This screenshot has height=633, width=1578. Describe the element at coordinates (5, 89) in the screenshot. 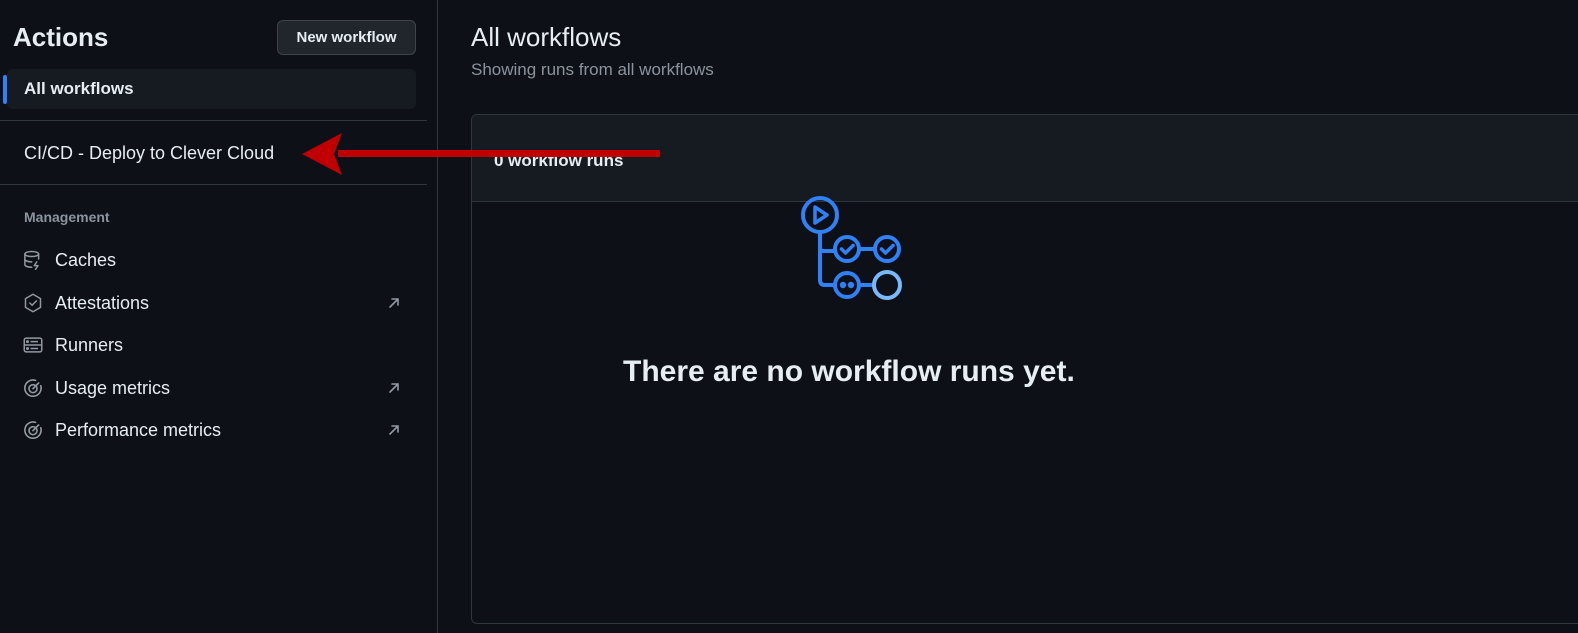

I see `selected-indicator` at that location.